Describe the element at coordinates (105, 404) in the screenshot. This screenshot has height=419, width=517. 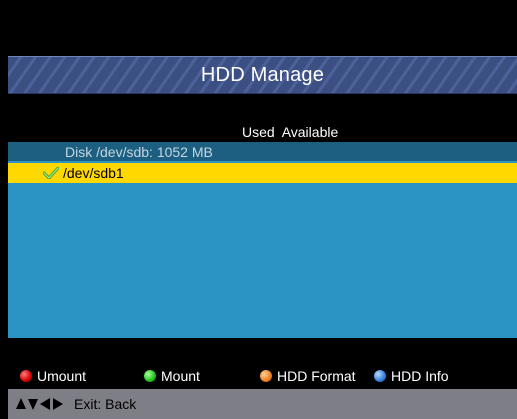
I see `exit-back-label: Exit: Back` at that location.